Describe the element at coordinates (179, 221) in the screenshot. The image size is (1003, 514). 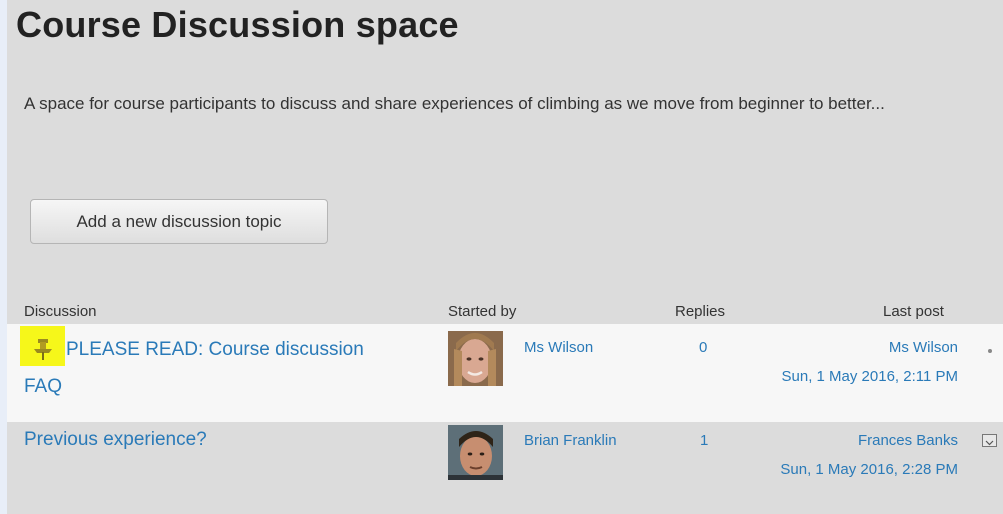
I see `add-discussion-button: Add a new discussion topic` at that location.